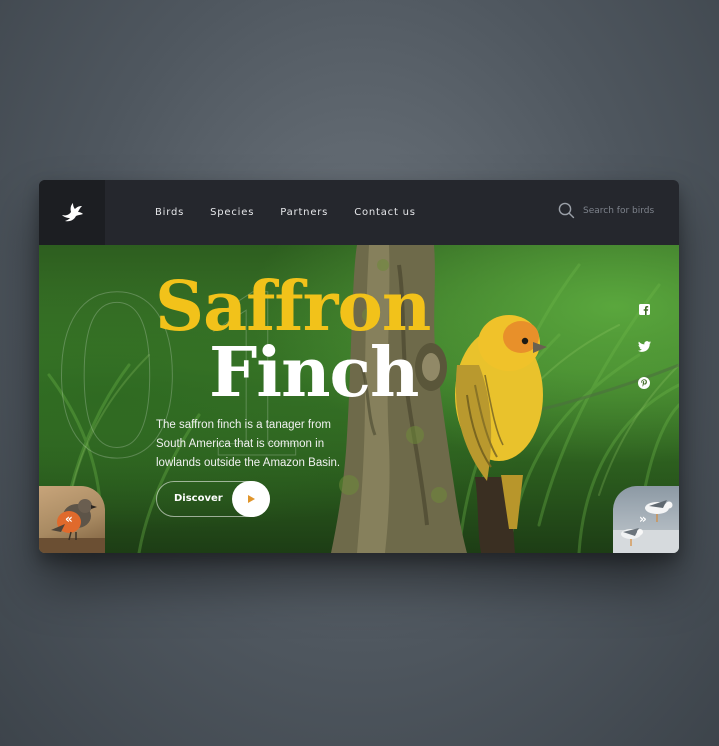 This screenshot has height=746, width=719. Describe the element at coordinates (619, 210) in the screenshot. I see `search-input` at that location.